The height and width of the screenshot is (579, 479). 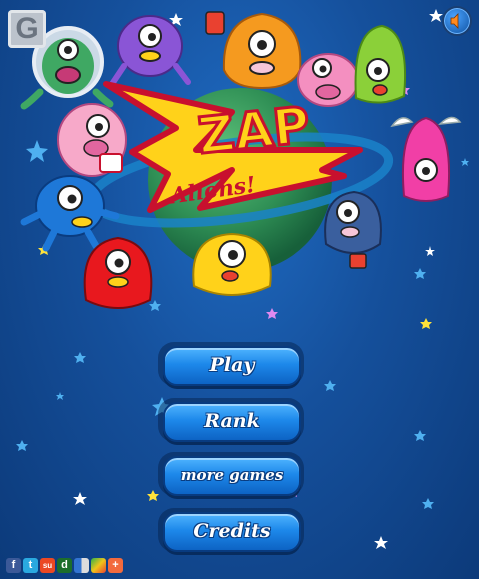 What do you see at coordinates (232, 532) in the screenshot?
I see `credits-button: Credits` at bounding box center [232, 532].